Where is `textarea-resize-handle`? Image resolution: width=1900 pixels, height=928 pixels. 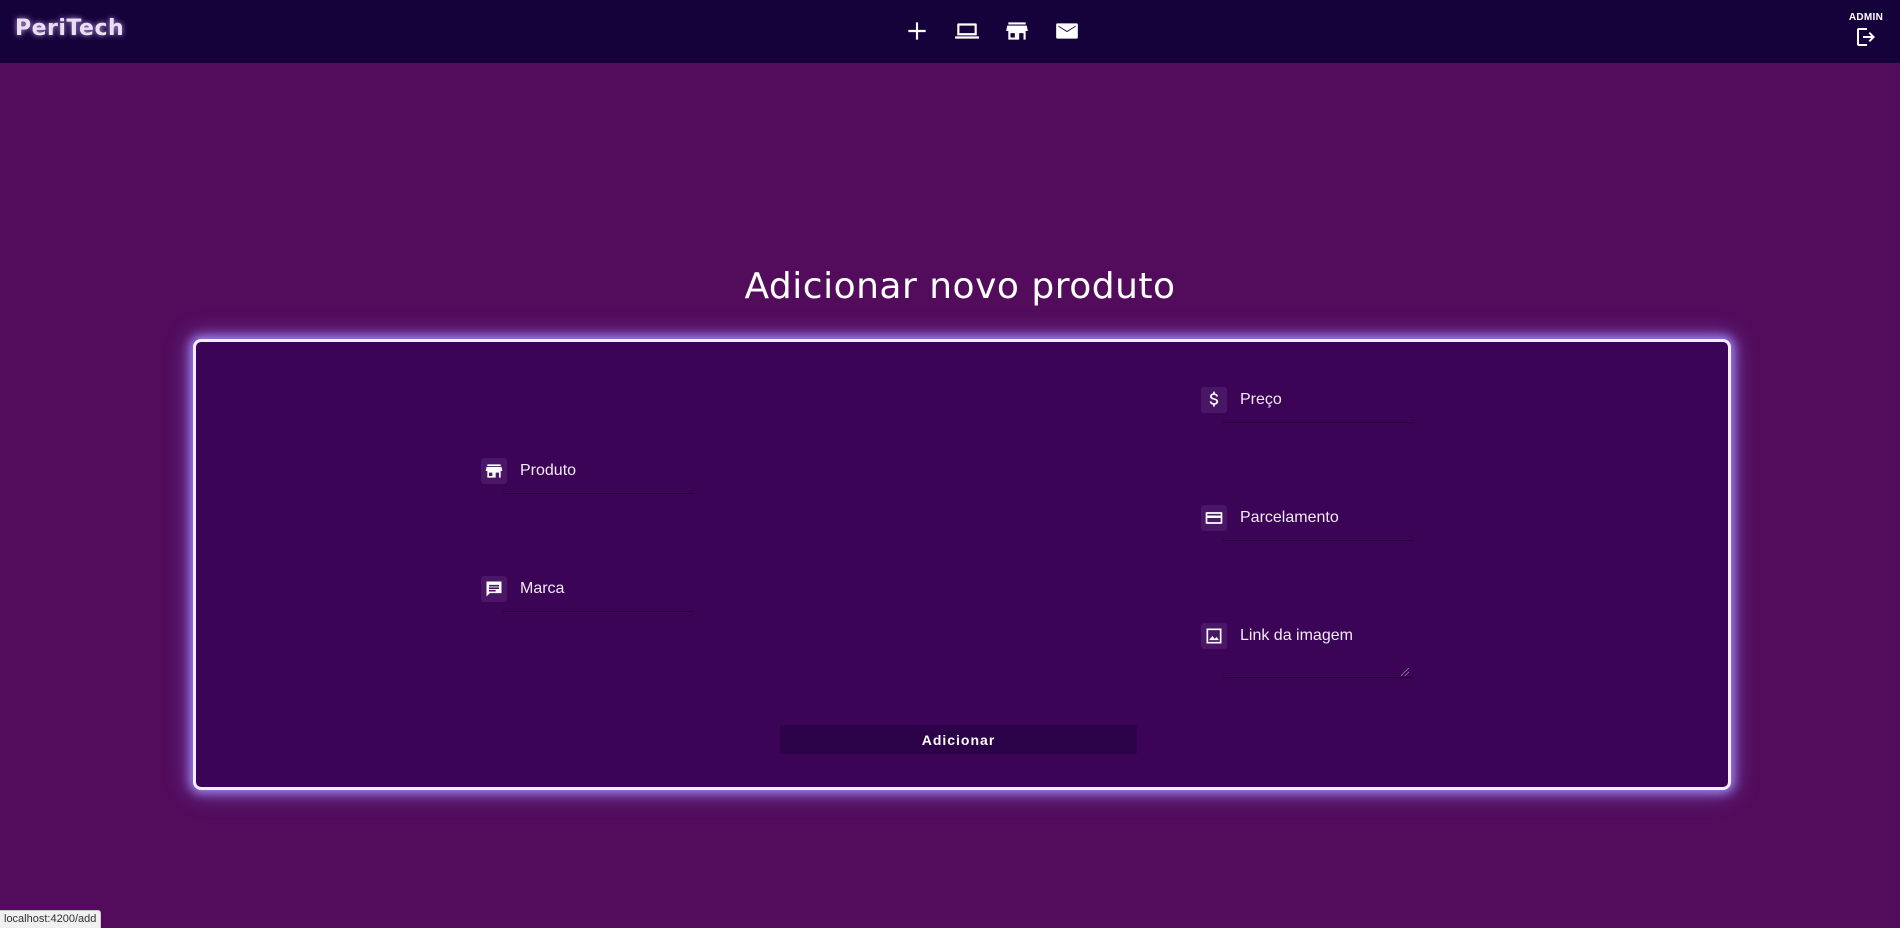 textarea-resize-handle is located at coordinates (1405, 672).